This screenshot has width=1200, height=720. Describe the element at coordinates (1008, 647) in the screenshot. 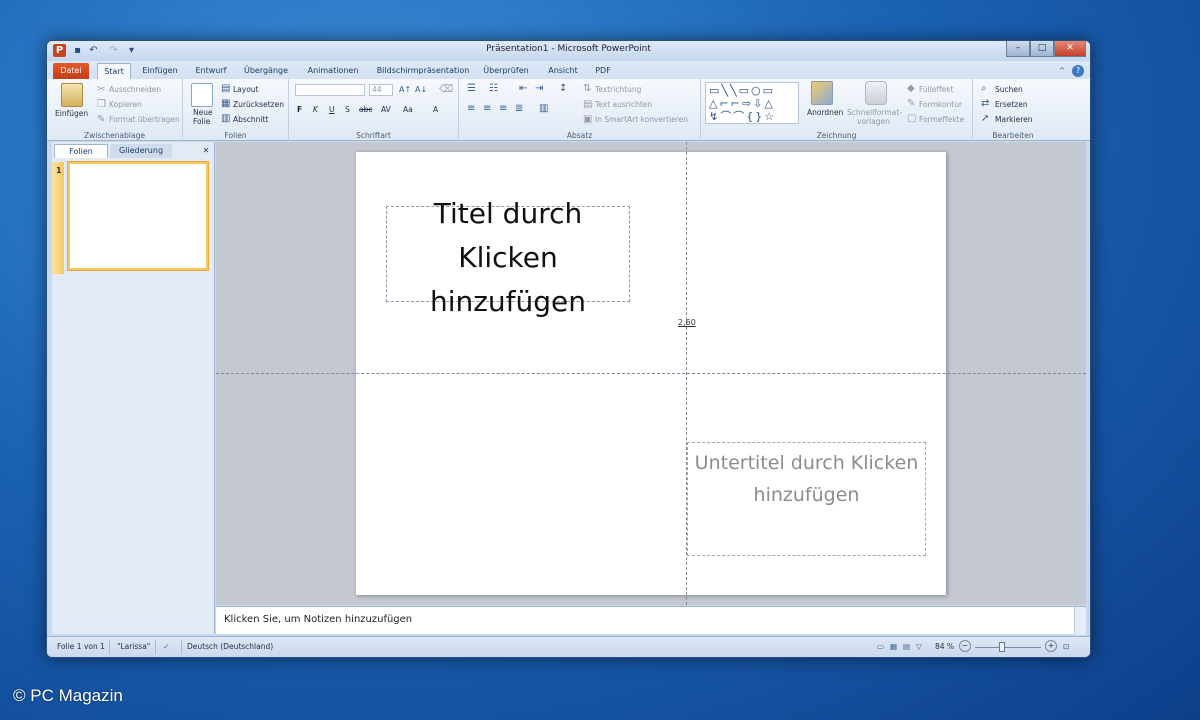

I see `zoom-slider-track` at that location.